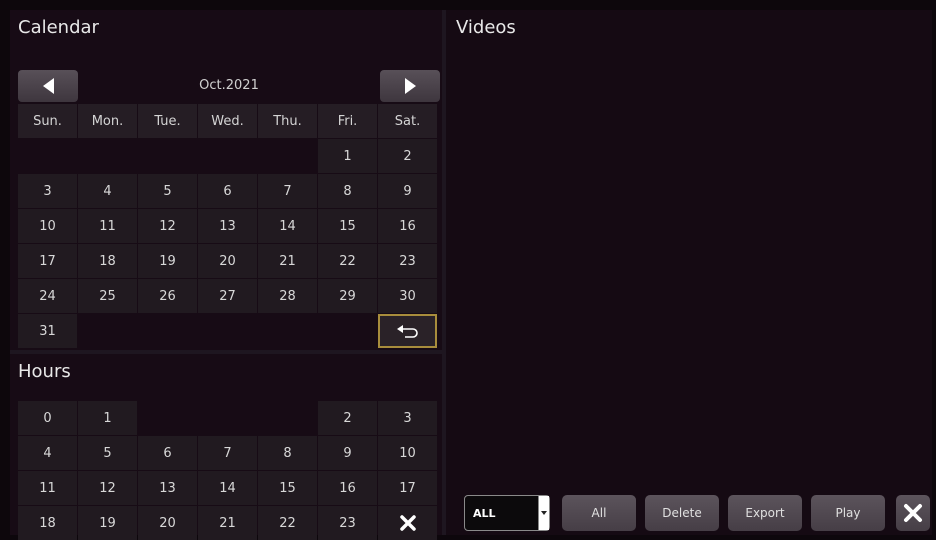 The width and height of the screenshot is (936, 540). I want to click on weekday-label: Tue., so click(167, 121).